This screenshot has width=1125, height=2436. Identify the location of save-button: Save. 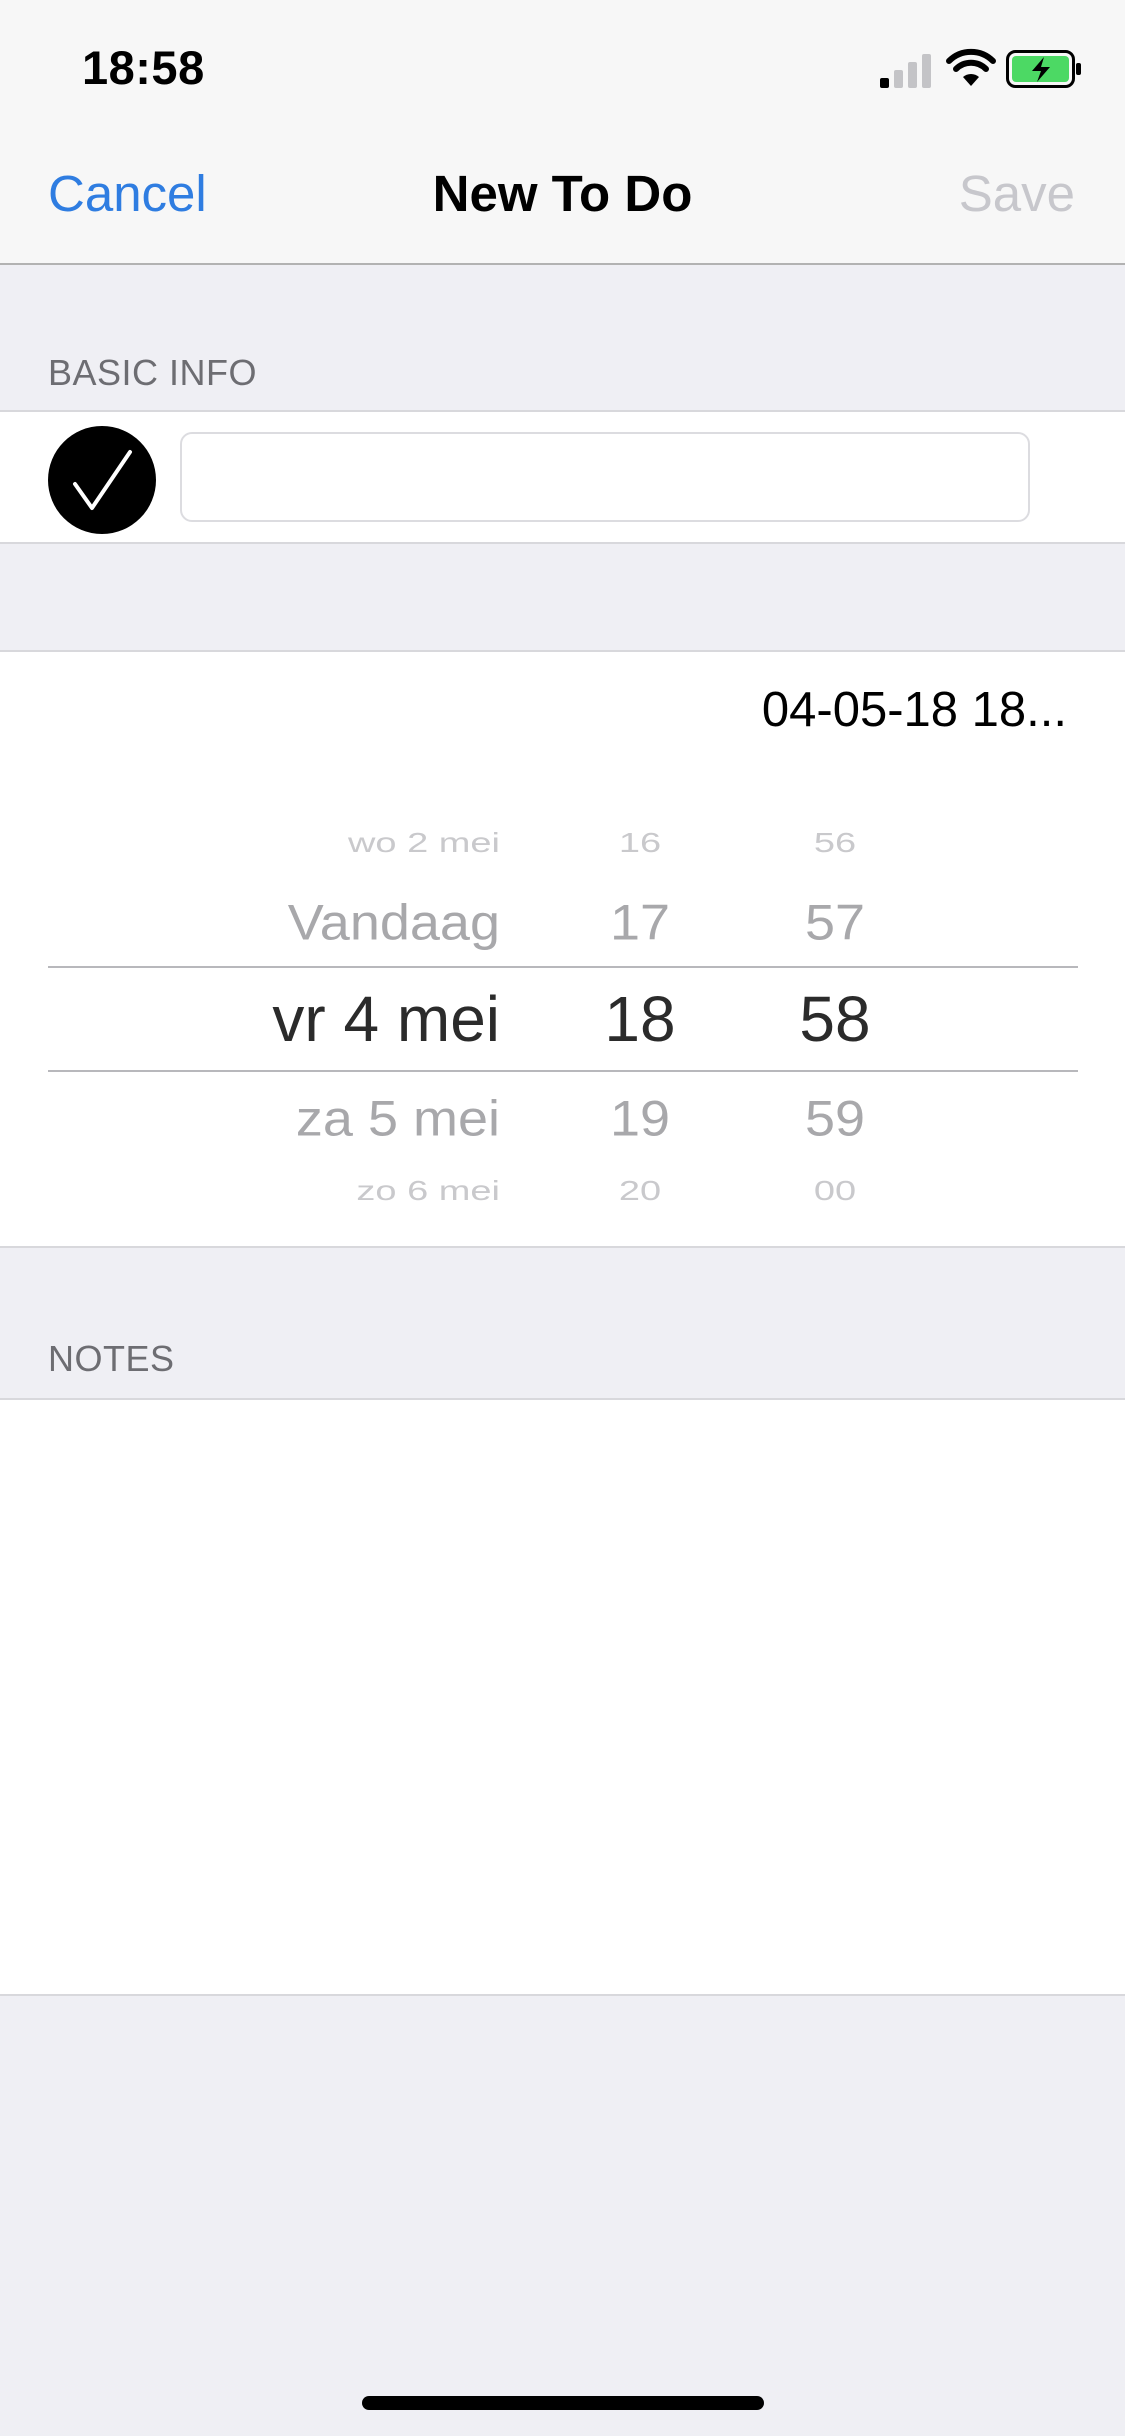
(1017, 193).